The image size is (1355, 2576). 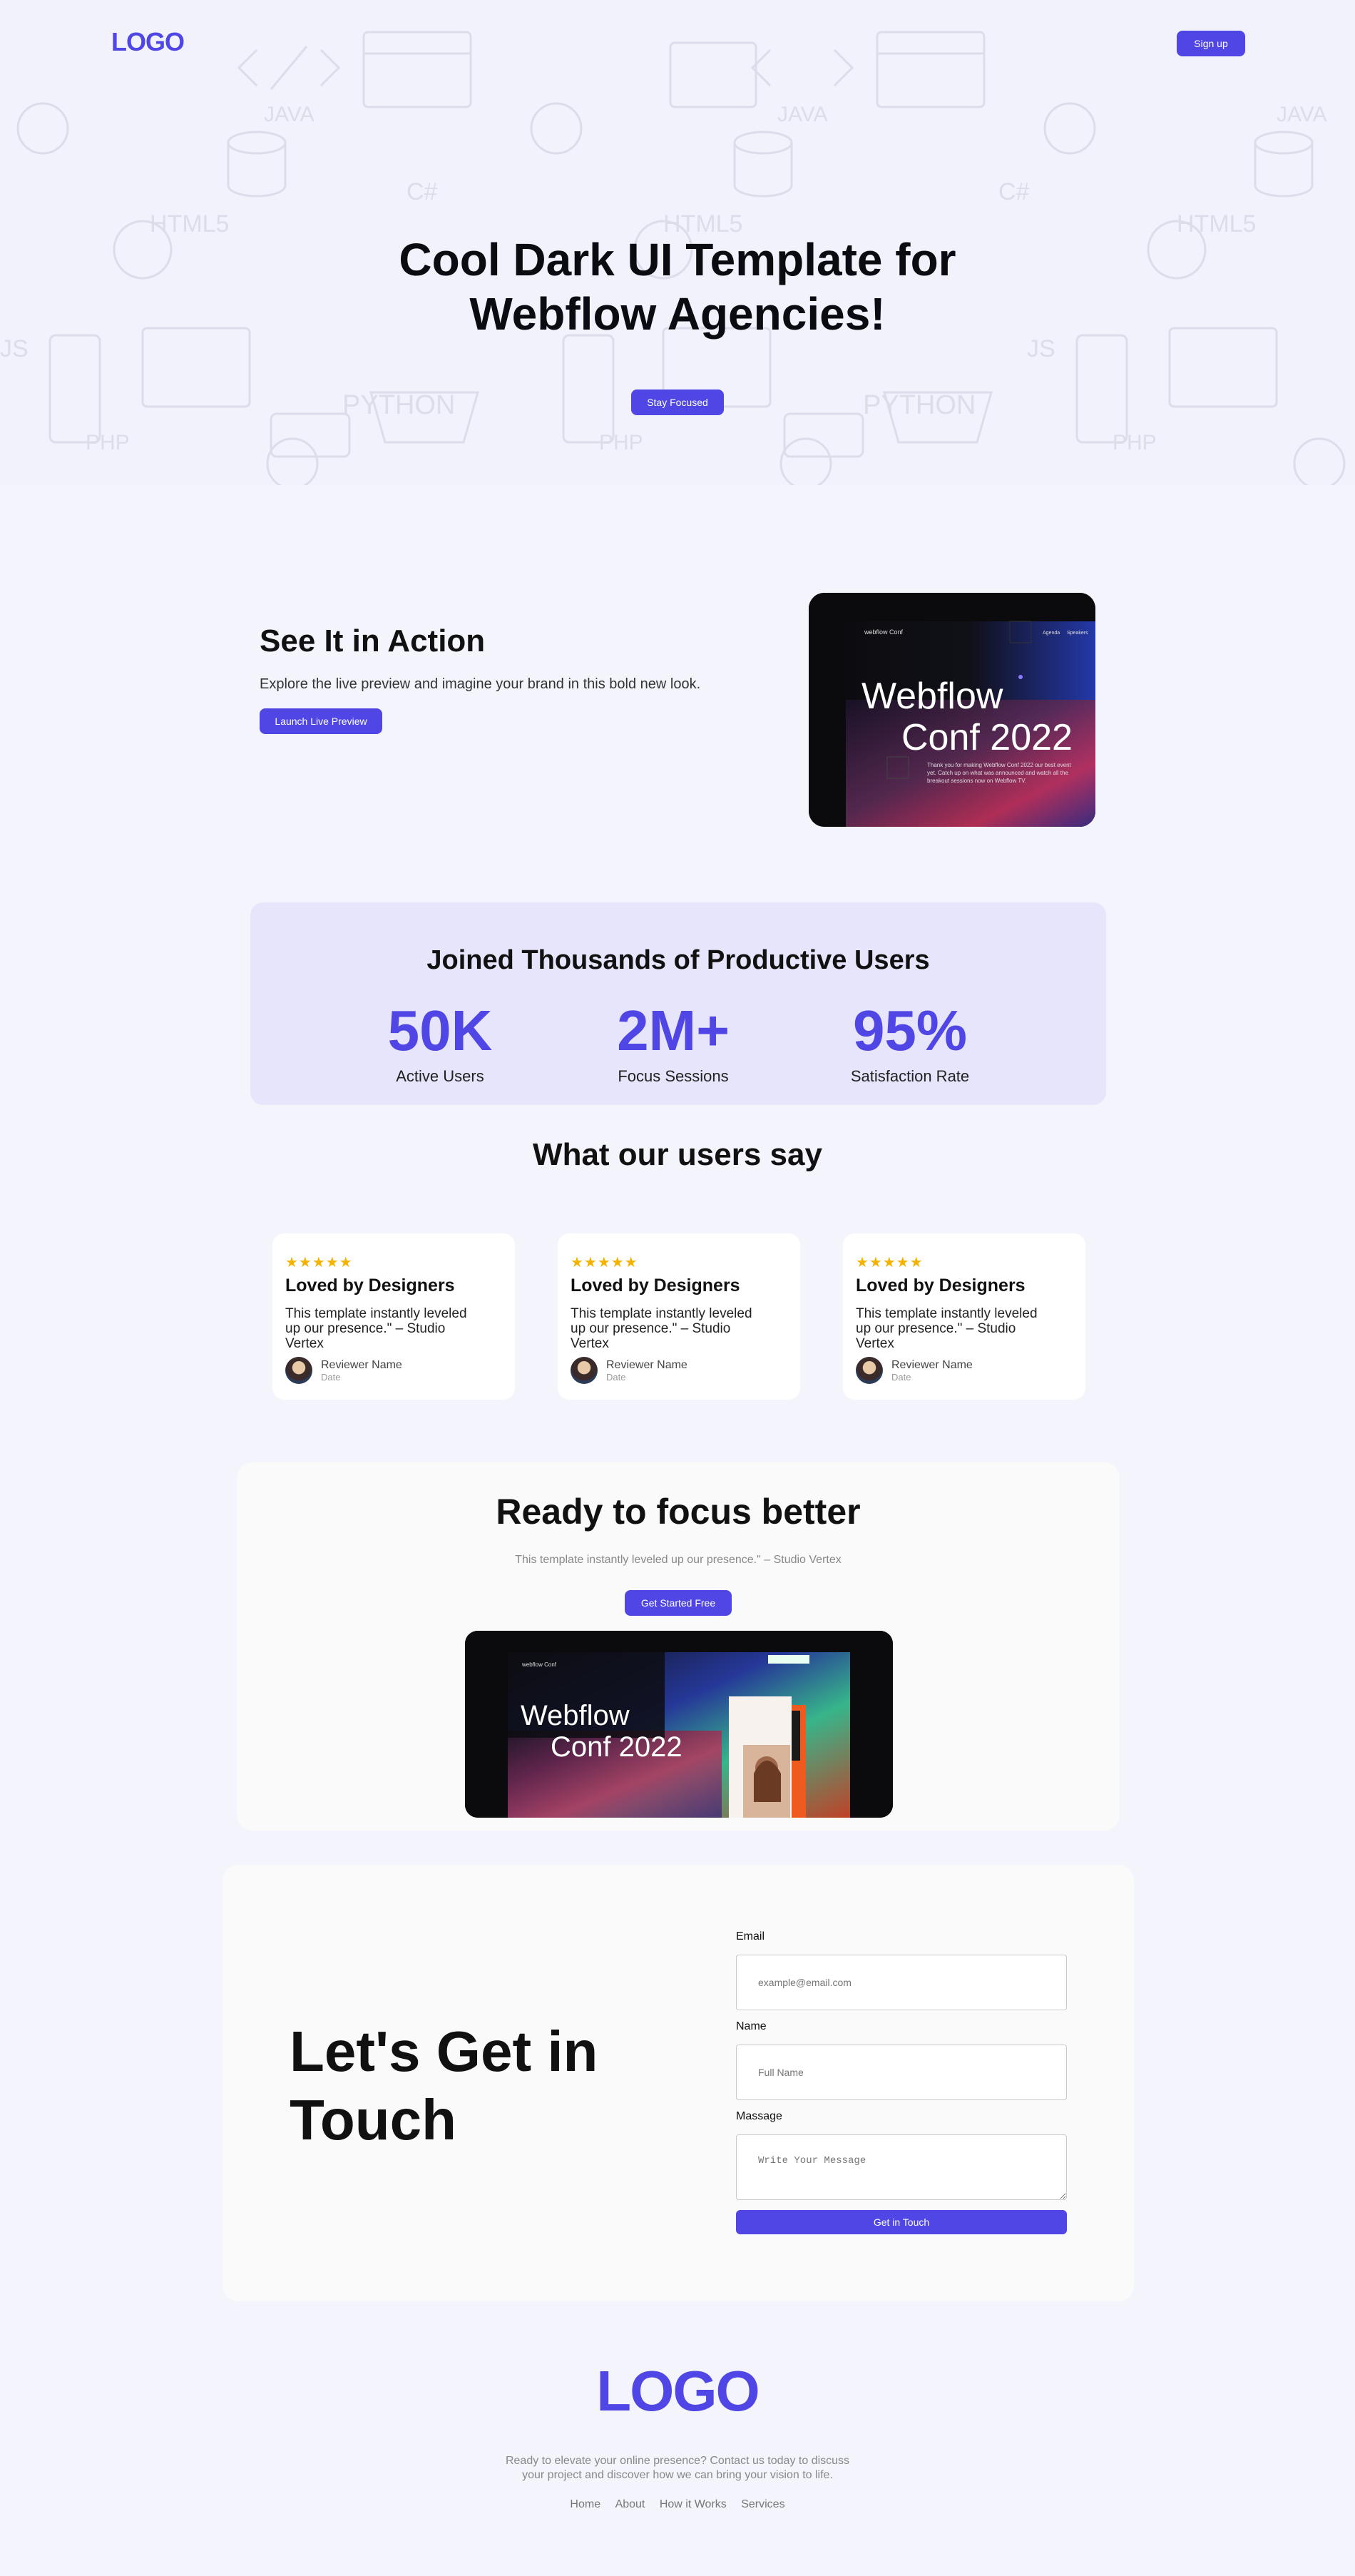 I want to click on footer-link-about: About, so click(x=630, y=2504).